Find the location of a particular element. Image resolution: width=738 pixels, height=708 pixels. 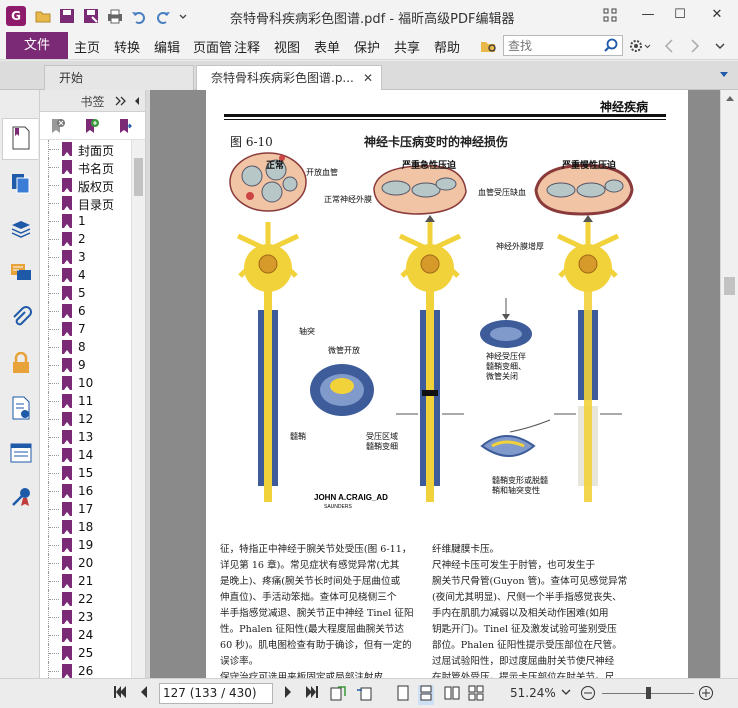

close-button: ✕ is located at coordinates (717, 15).